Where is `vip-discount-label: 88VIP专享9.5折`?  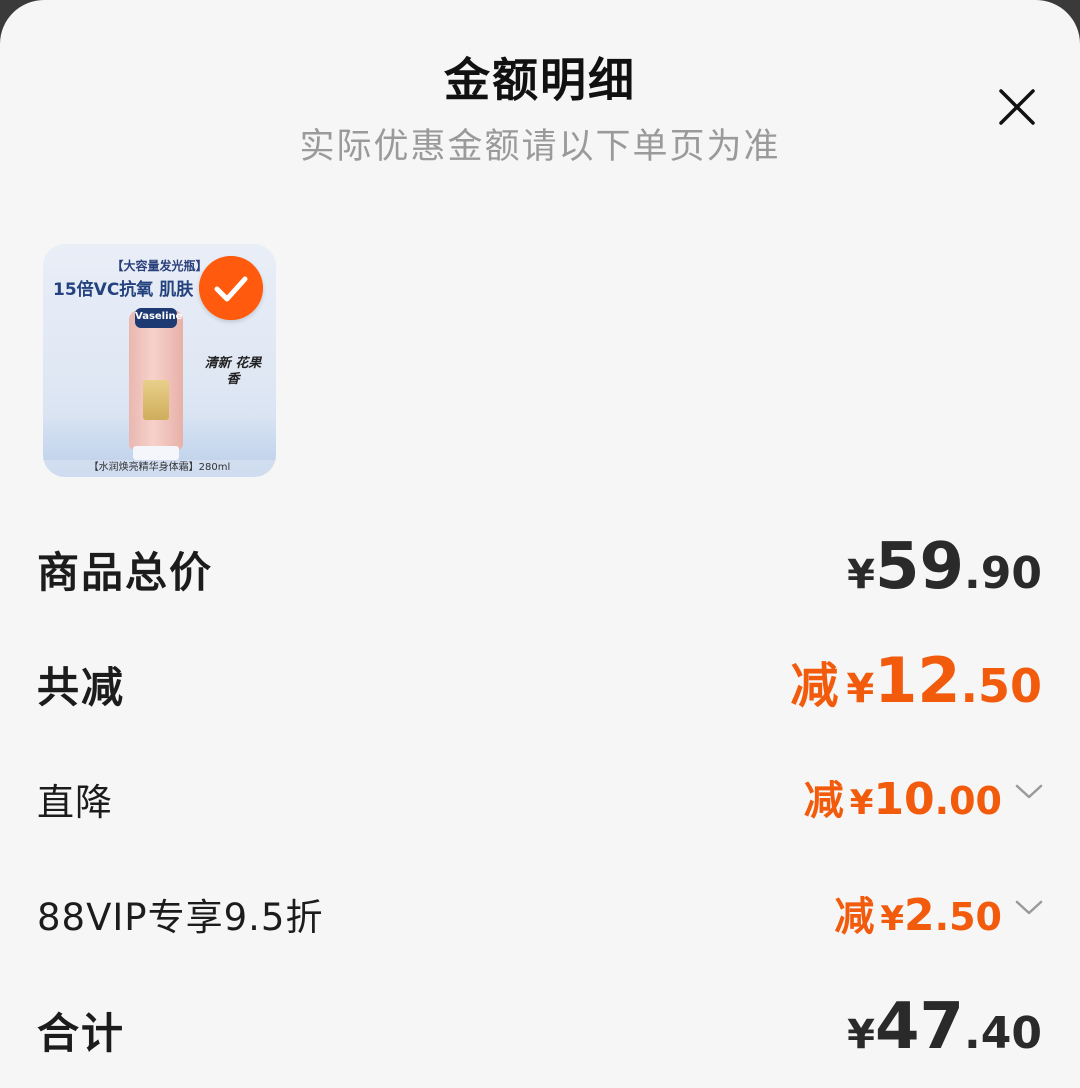
vip-discount-label: 88VIP专享9.5折 is located at coordinates (180, 917).